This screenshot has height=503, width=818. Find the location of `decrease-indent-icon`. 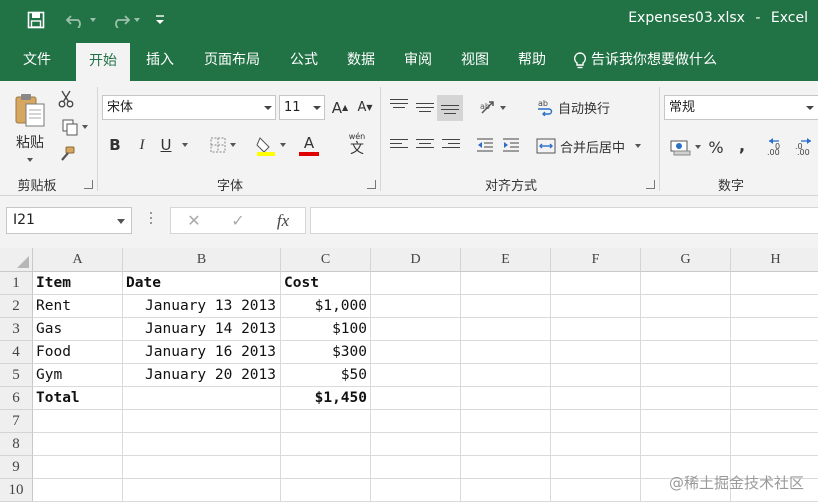

decrease-indent-icon is located at coordinates (485, 146).